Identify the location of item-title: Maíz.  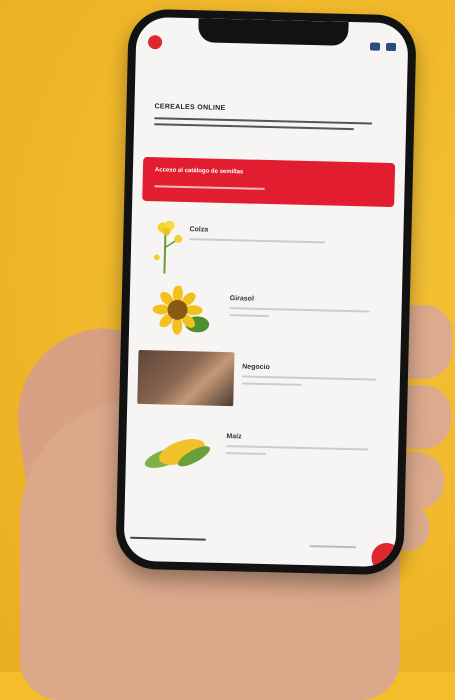
(234, 437).